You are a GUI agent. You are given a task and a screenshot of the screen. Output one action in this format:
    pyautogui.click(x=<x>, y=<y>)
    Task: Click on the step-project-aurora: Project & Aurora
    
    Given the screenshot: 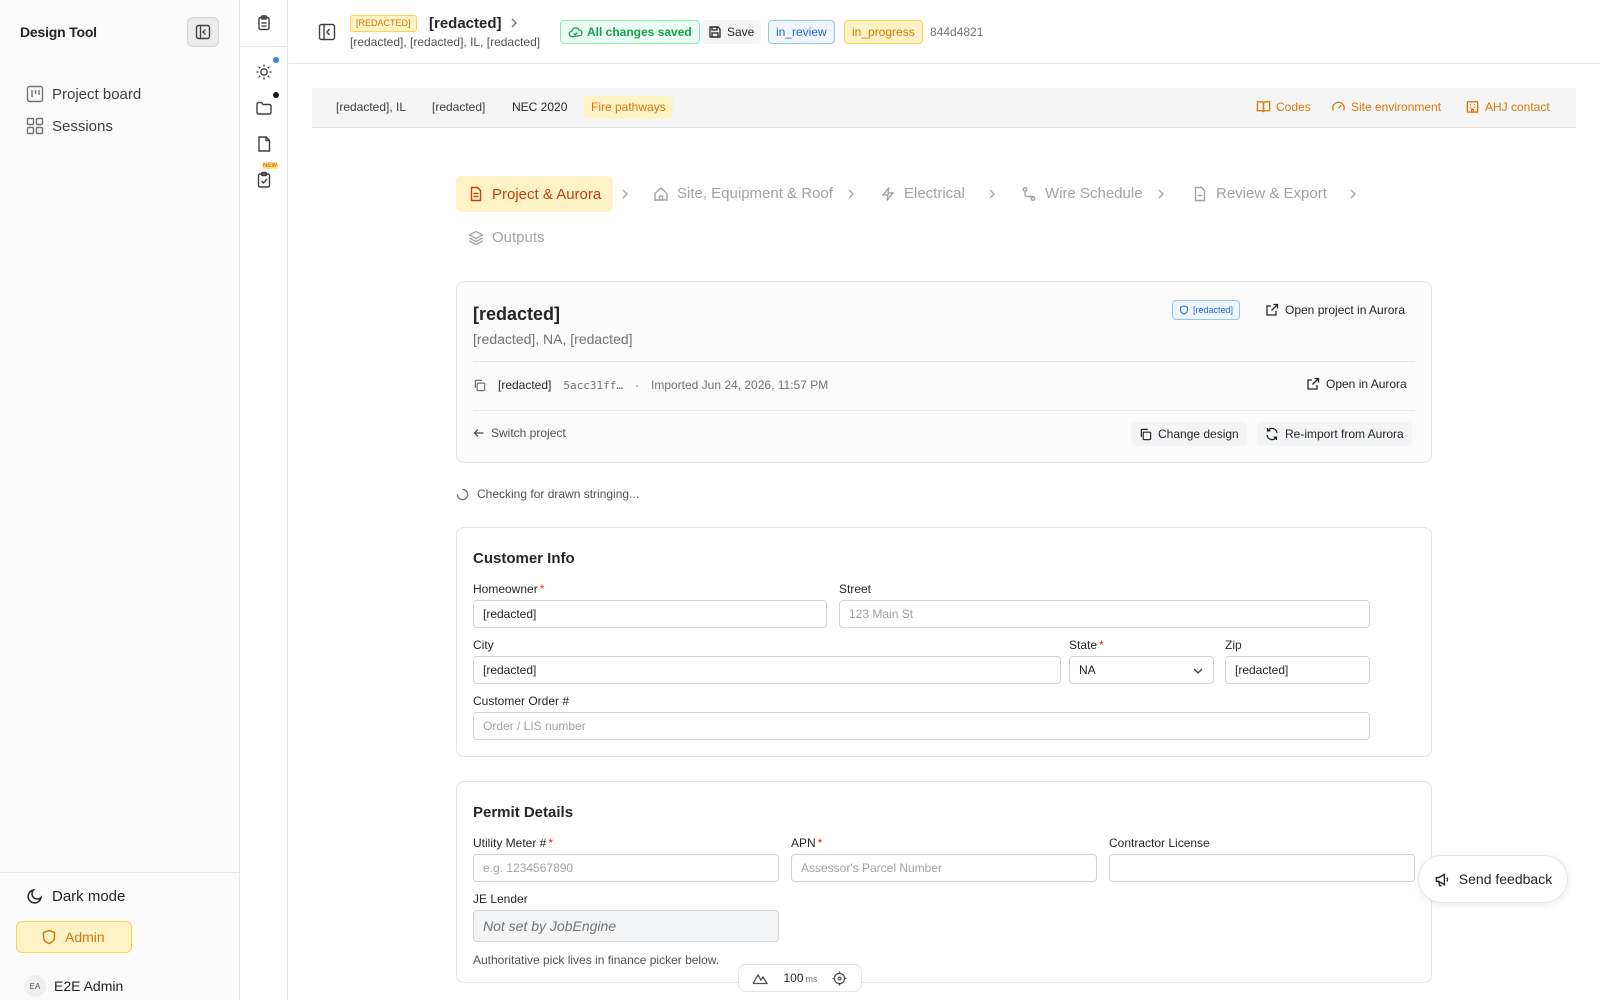 What is the action you would take?
    pyautogui.click(x=535, y=194)
    